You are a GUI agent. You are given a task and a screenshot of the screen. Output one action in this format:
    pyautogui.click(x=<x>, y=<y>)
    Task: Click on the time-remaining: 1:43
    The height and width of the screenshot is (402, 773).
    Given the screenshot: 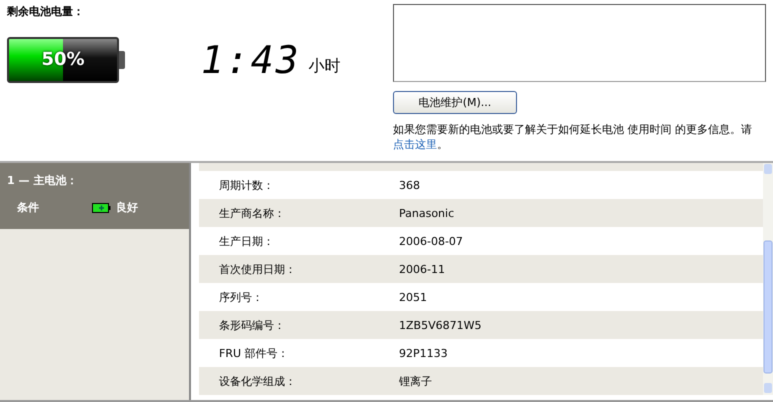 What is the action you would take?
    pyautogui.click(x=251, y=60)
    